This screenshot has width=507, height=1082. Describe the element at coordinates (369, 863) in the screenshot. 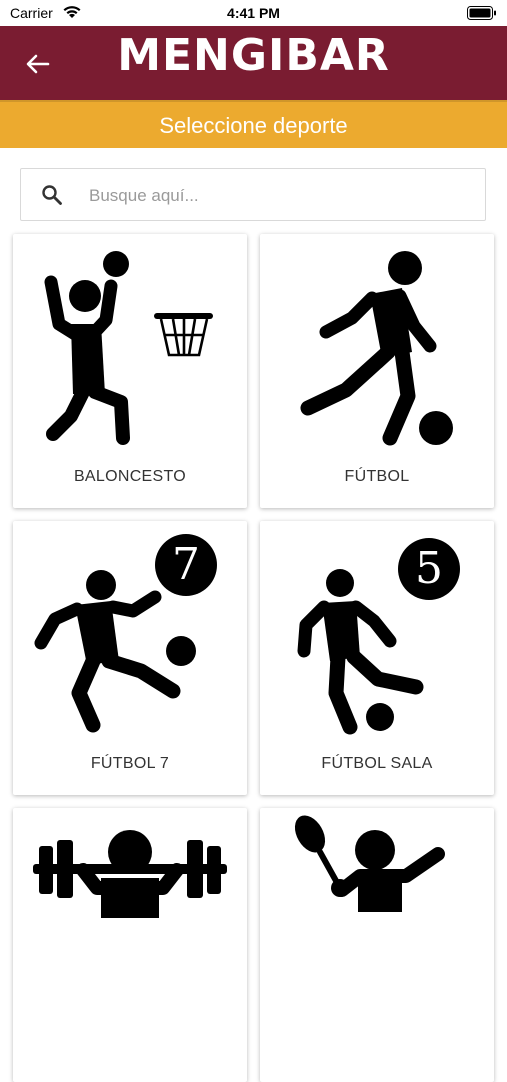

I see `racket-sport-icon` at that location.